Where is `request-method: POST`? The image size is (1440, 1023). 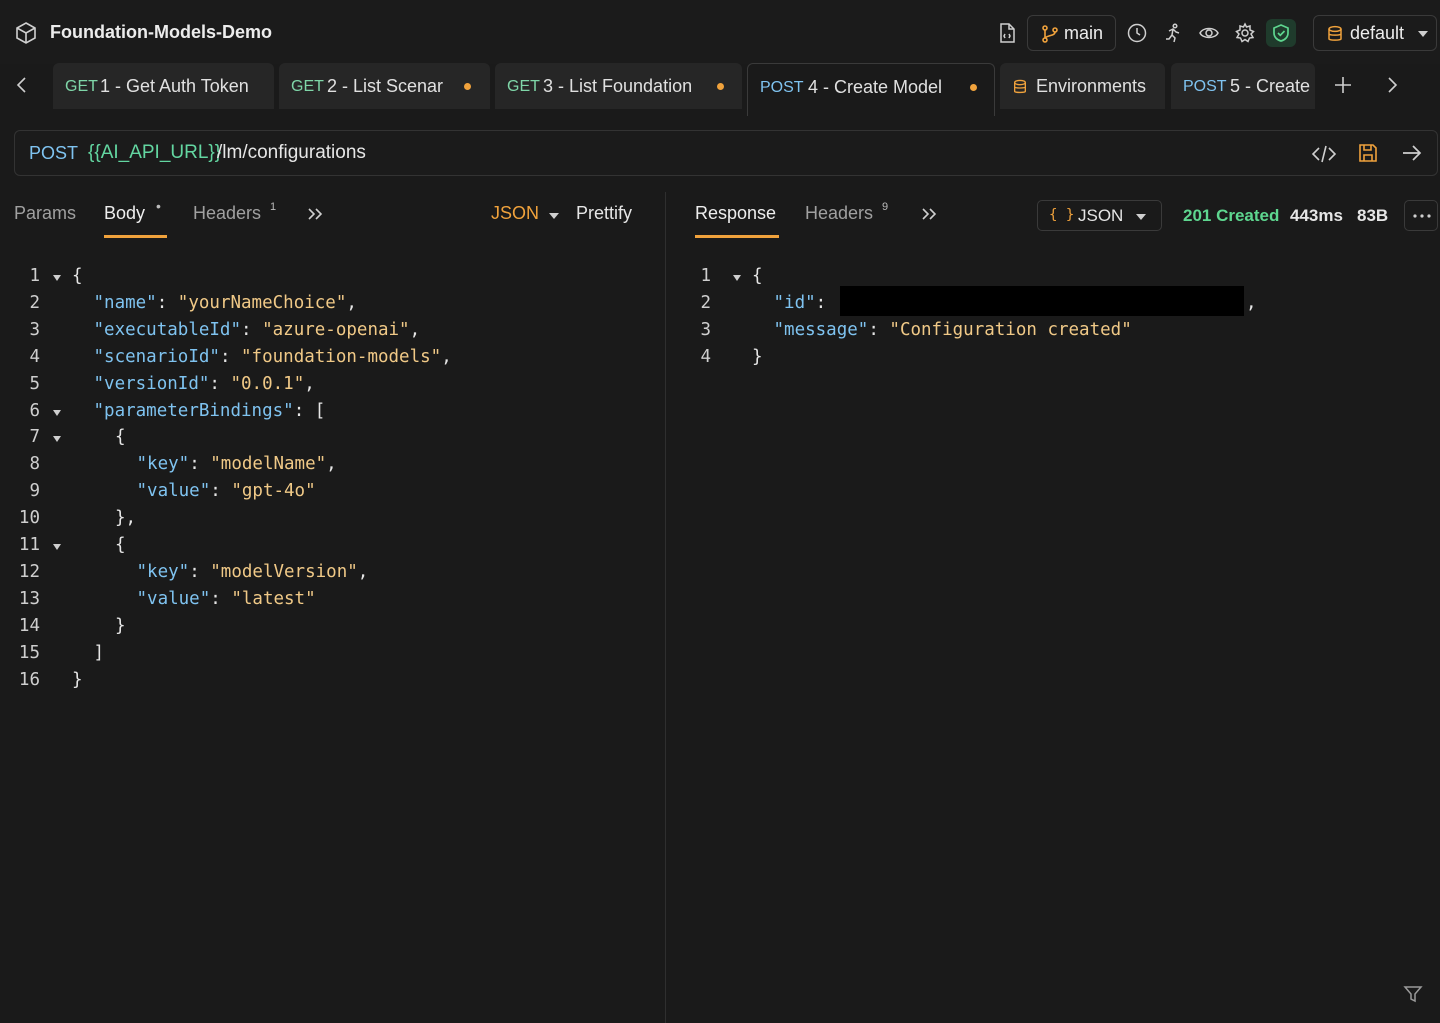
request-method: POST is located at coordinates (53, 153).